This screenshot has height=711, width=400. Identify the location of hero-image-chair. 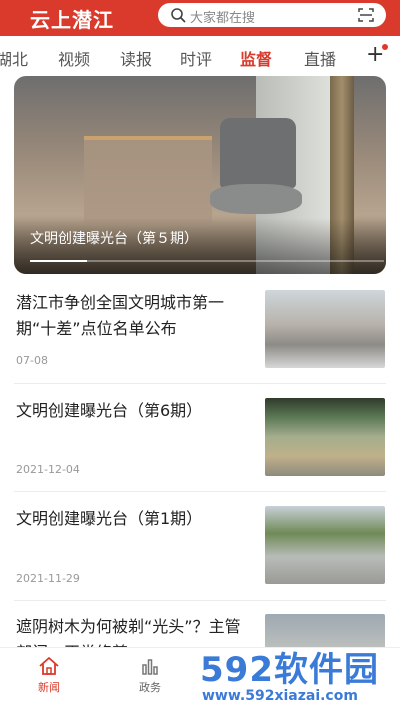
(258, 153).